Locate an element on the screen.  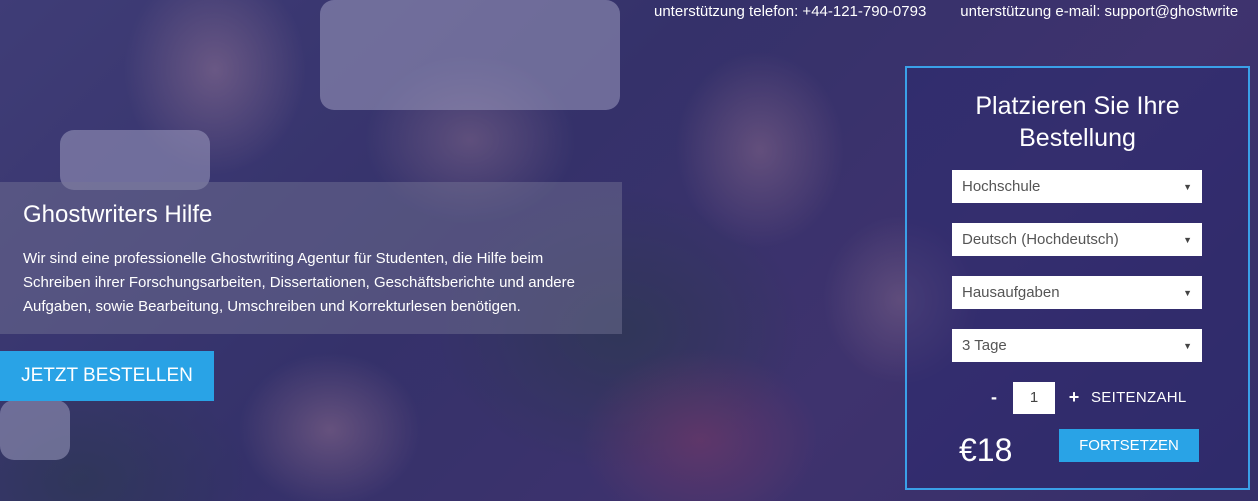
academic-level-select: Hochschule ▼ is located at coordinates (1077, 186).